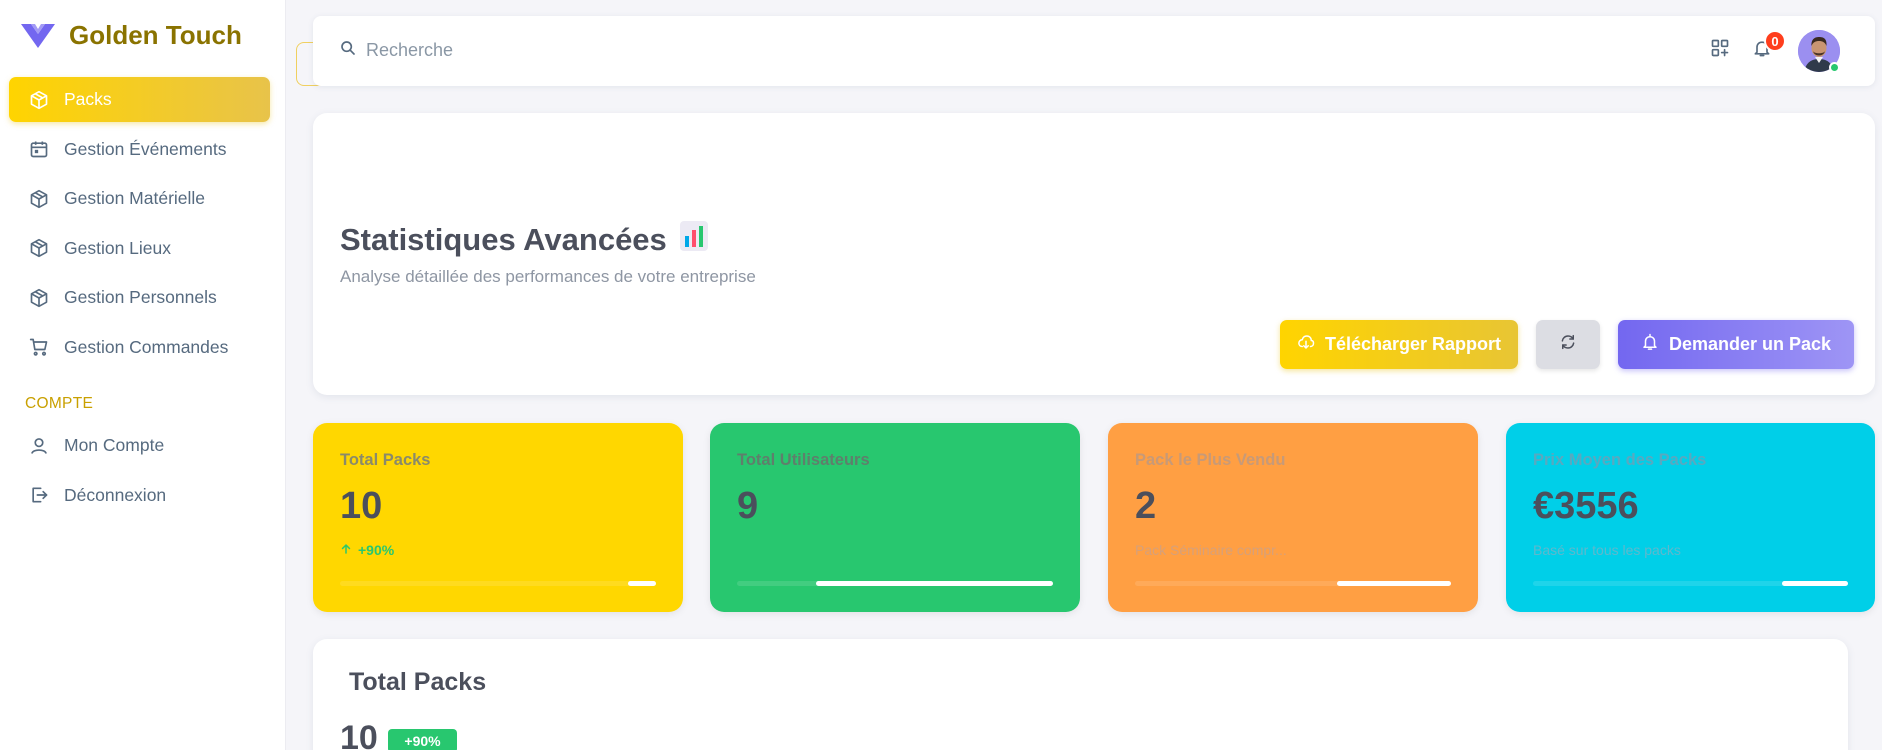 Image resolution: width=1882 pixels, height=750 pixels. Describe the element at coordinates (1210, 460) in the screenshot. I see `stat-label: Pack le Plus Vendu` at that location.